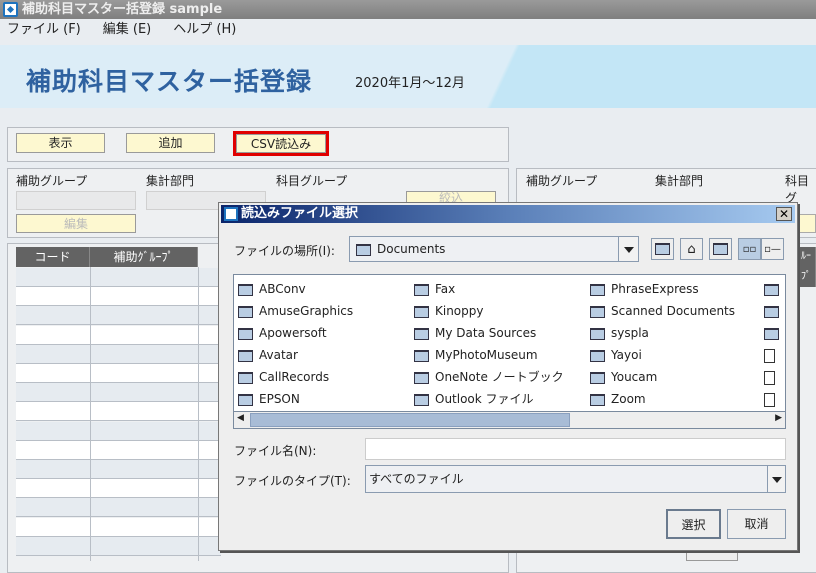  I want to click on file-item-label: CallRecords, so click(294, 377).